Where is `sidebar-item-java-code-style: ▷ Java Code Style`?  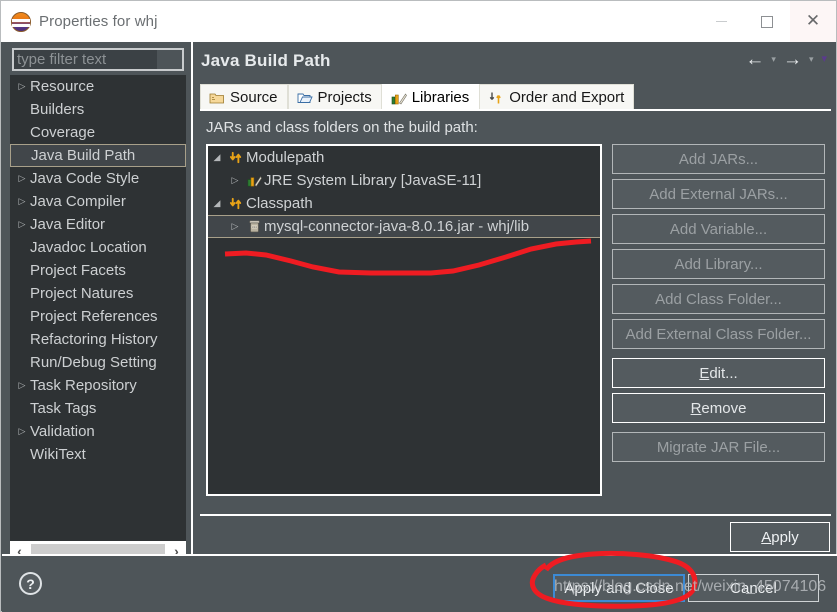 sidebar-item-java-code-style: ▷ Java Code Style is located at coordinates (98, 178).